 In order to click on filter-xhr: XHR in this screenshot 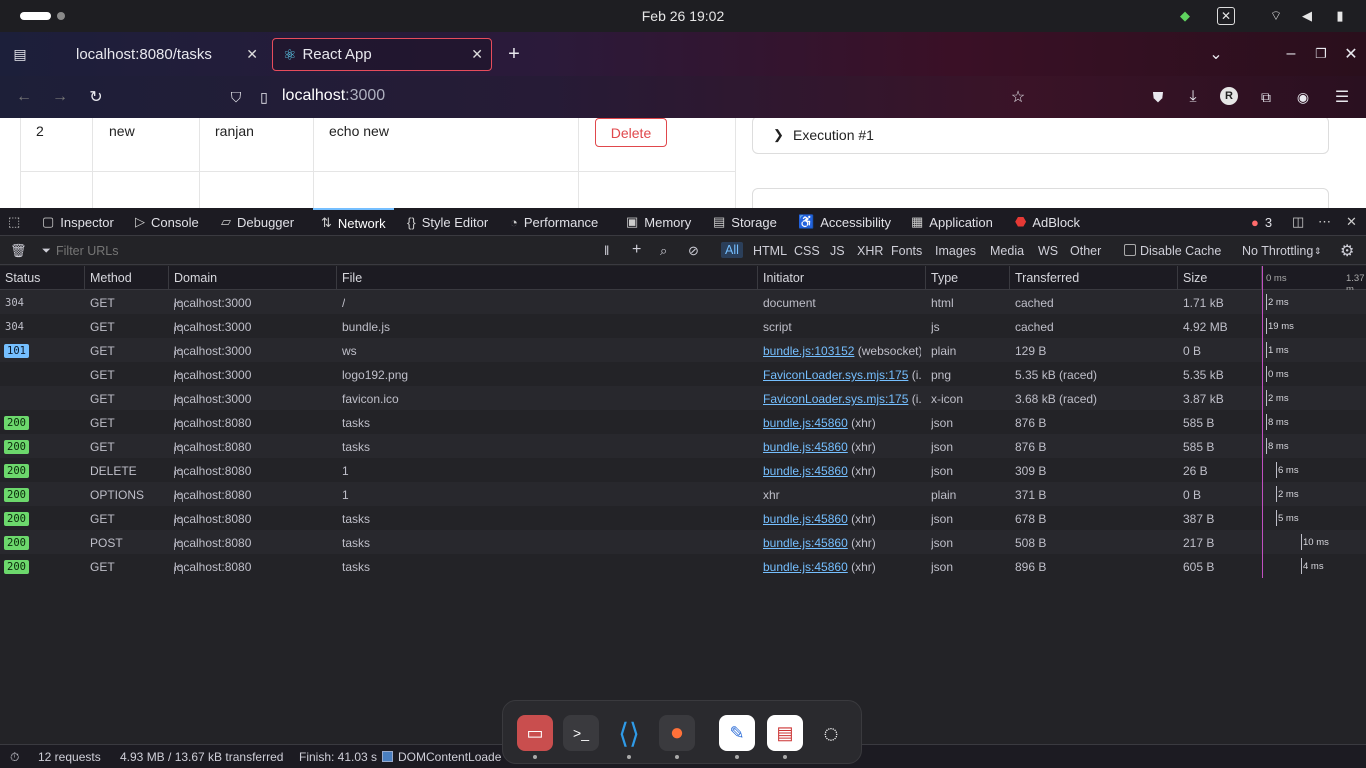, I will do `click(870, 251)`.